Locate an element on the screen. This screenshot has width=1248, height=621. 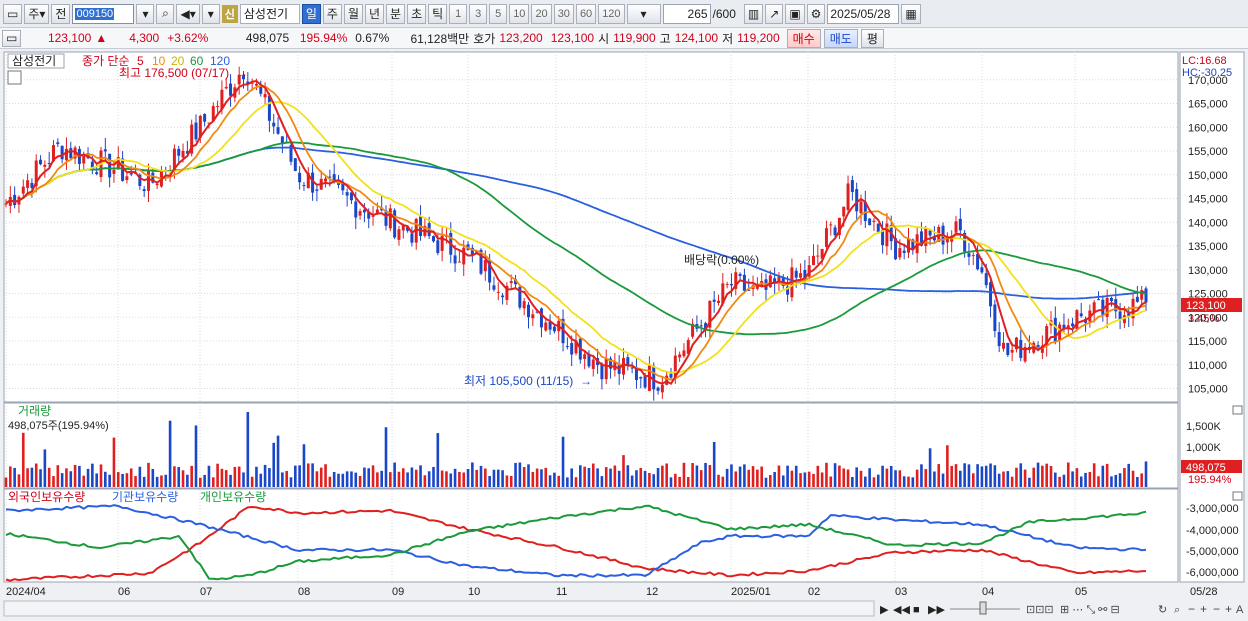
volume-panel-close-icon is located at coordinates (1237, 410).